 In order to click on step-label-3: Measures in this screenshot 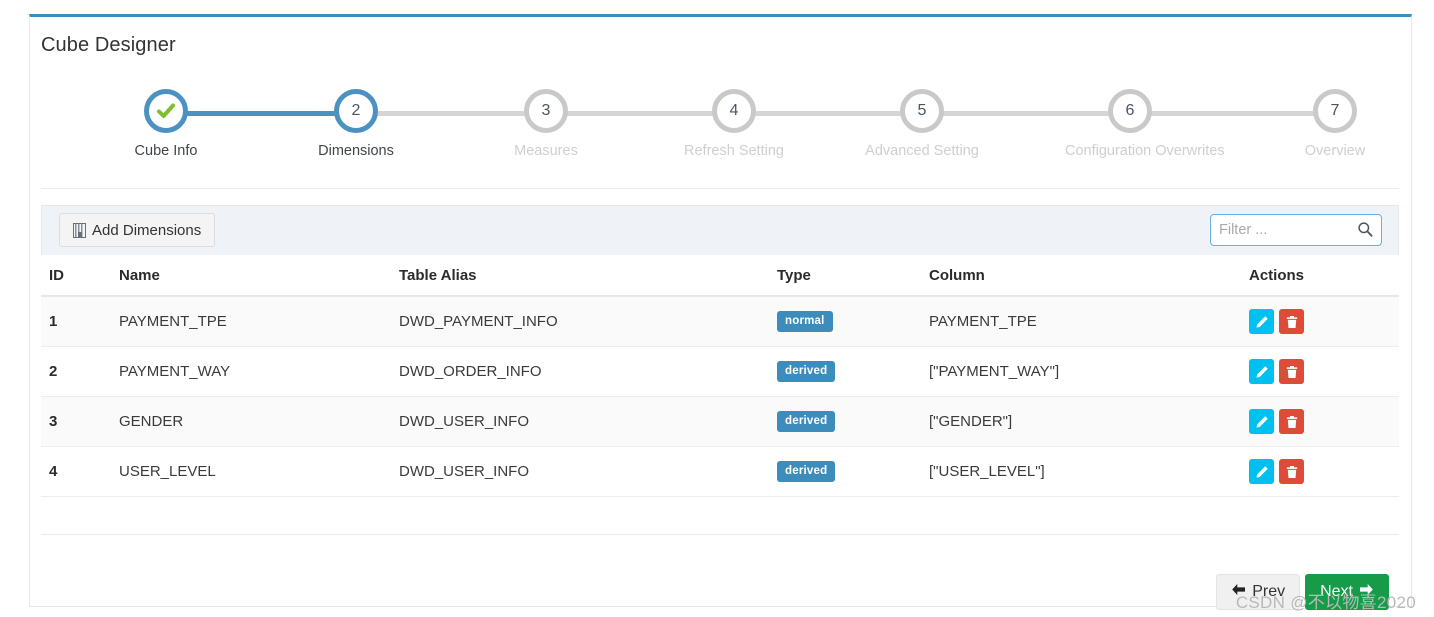, I will do `click(546, 151)`.